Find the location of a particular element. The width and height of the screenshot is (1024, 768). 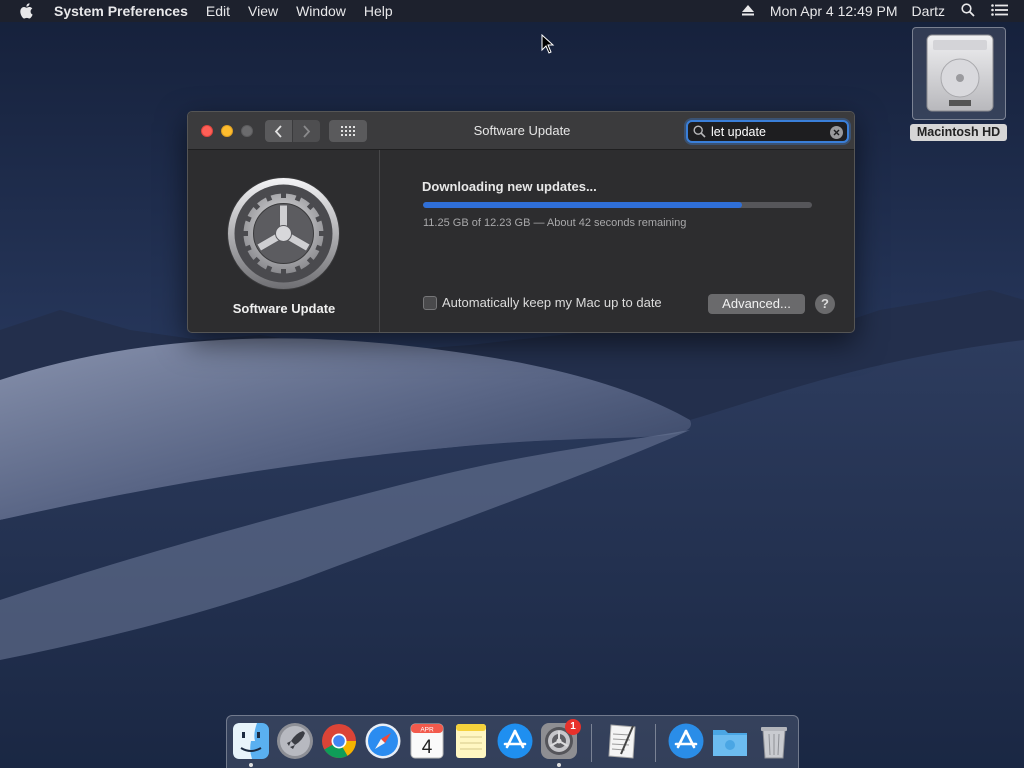

calendar-month: APR is located at coordinates (427, 730).